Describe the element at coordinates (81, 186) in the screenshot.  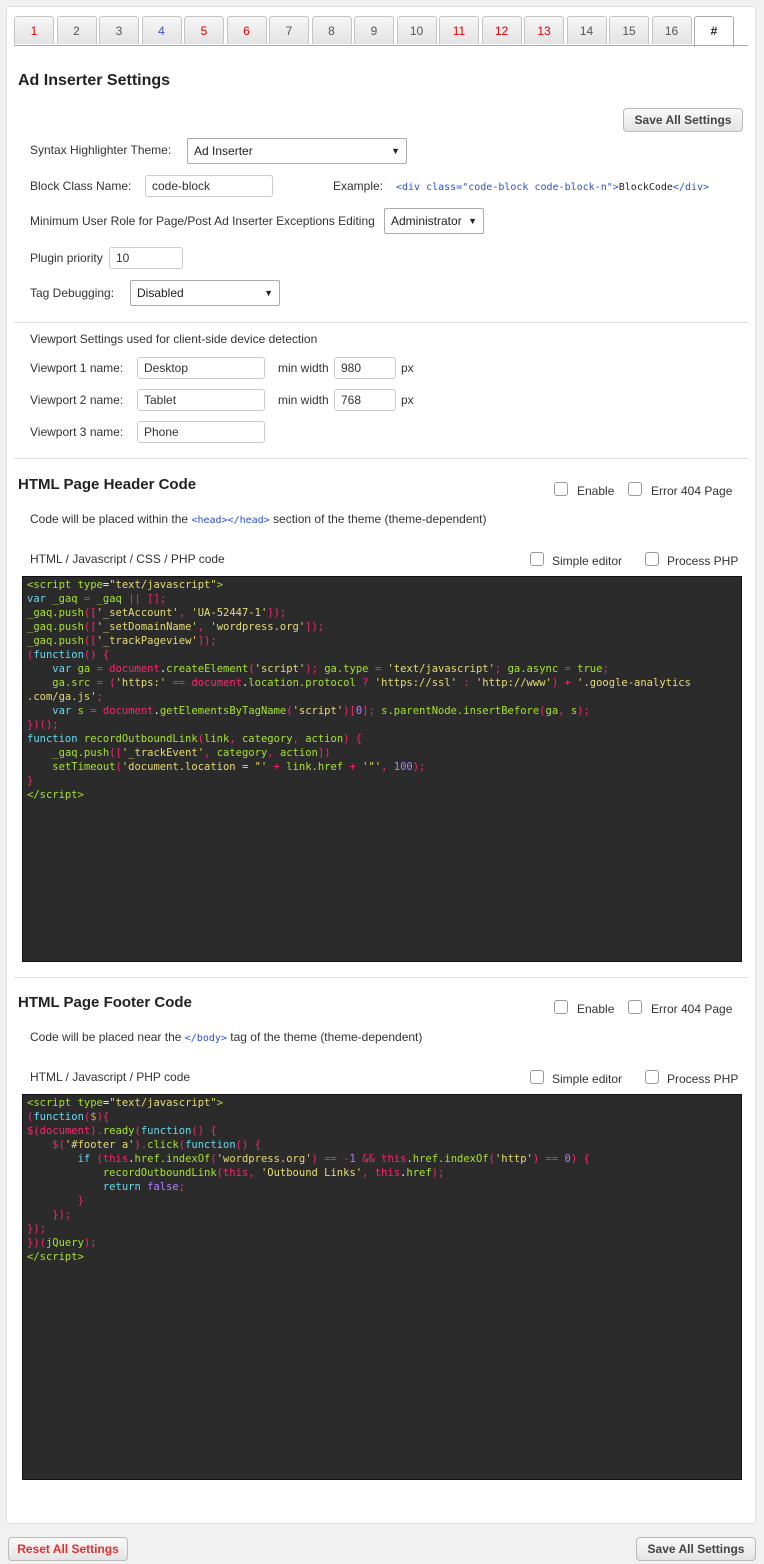
I see `block-class-label: Block Class Name:` at that location.